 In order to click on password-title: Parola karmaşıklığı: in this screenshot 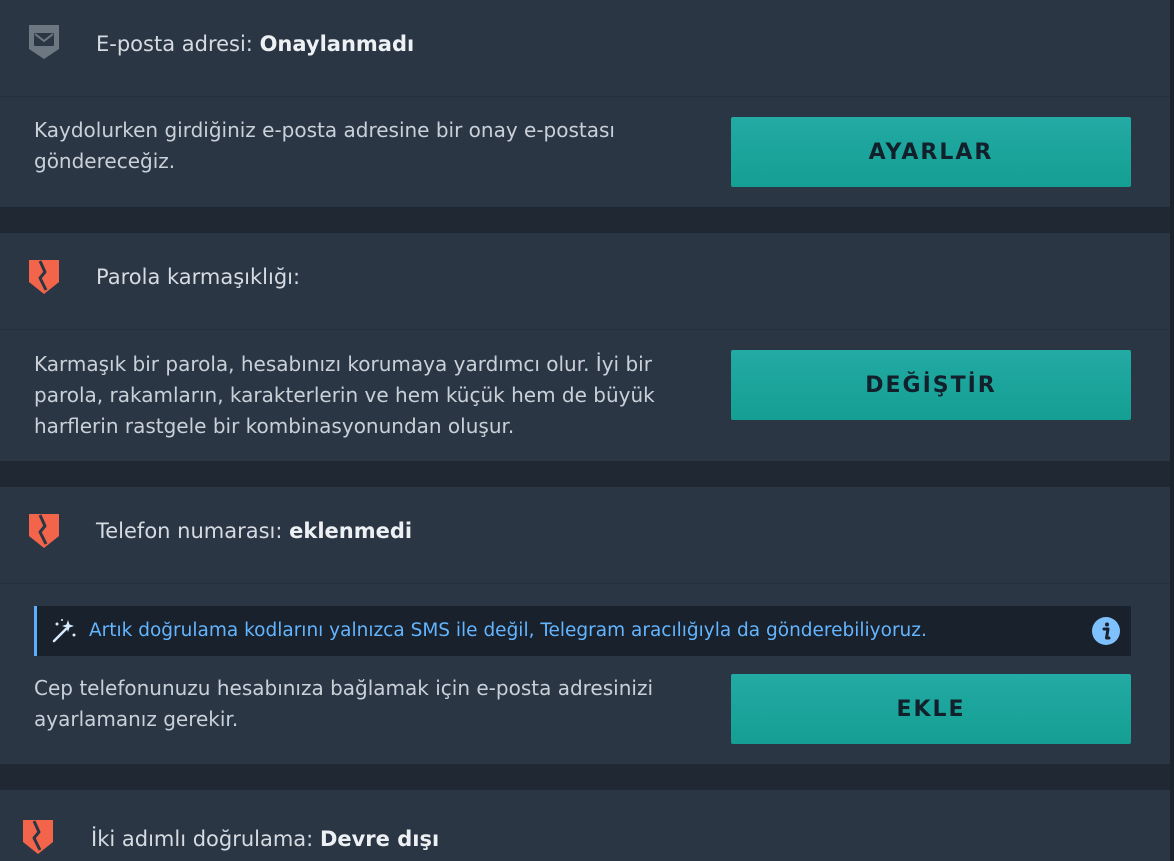, I will do `click(198, 277)`.